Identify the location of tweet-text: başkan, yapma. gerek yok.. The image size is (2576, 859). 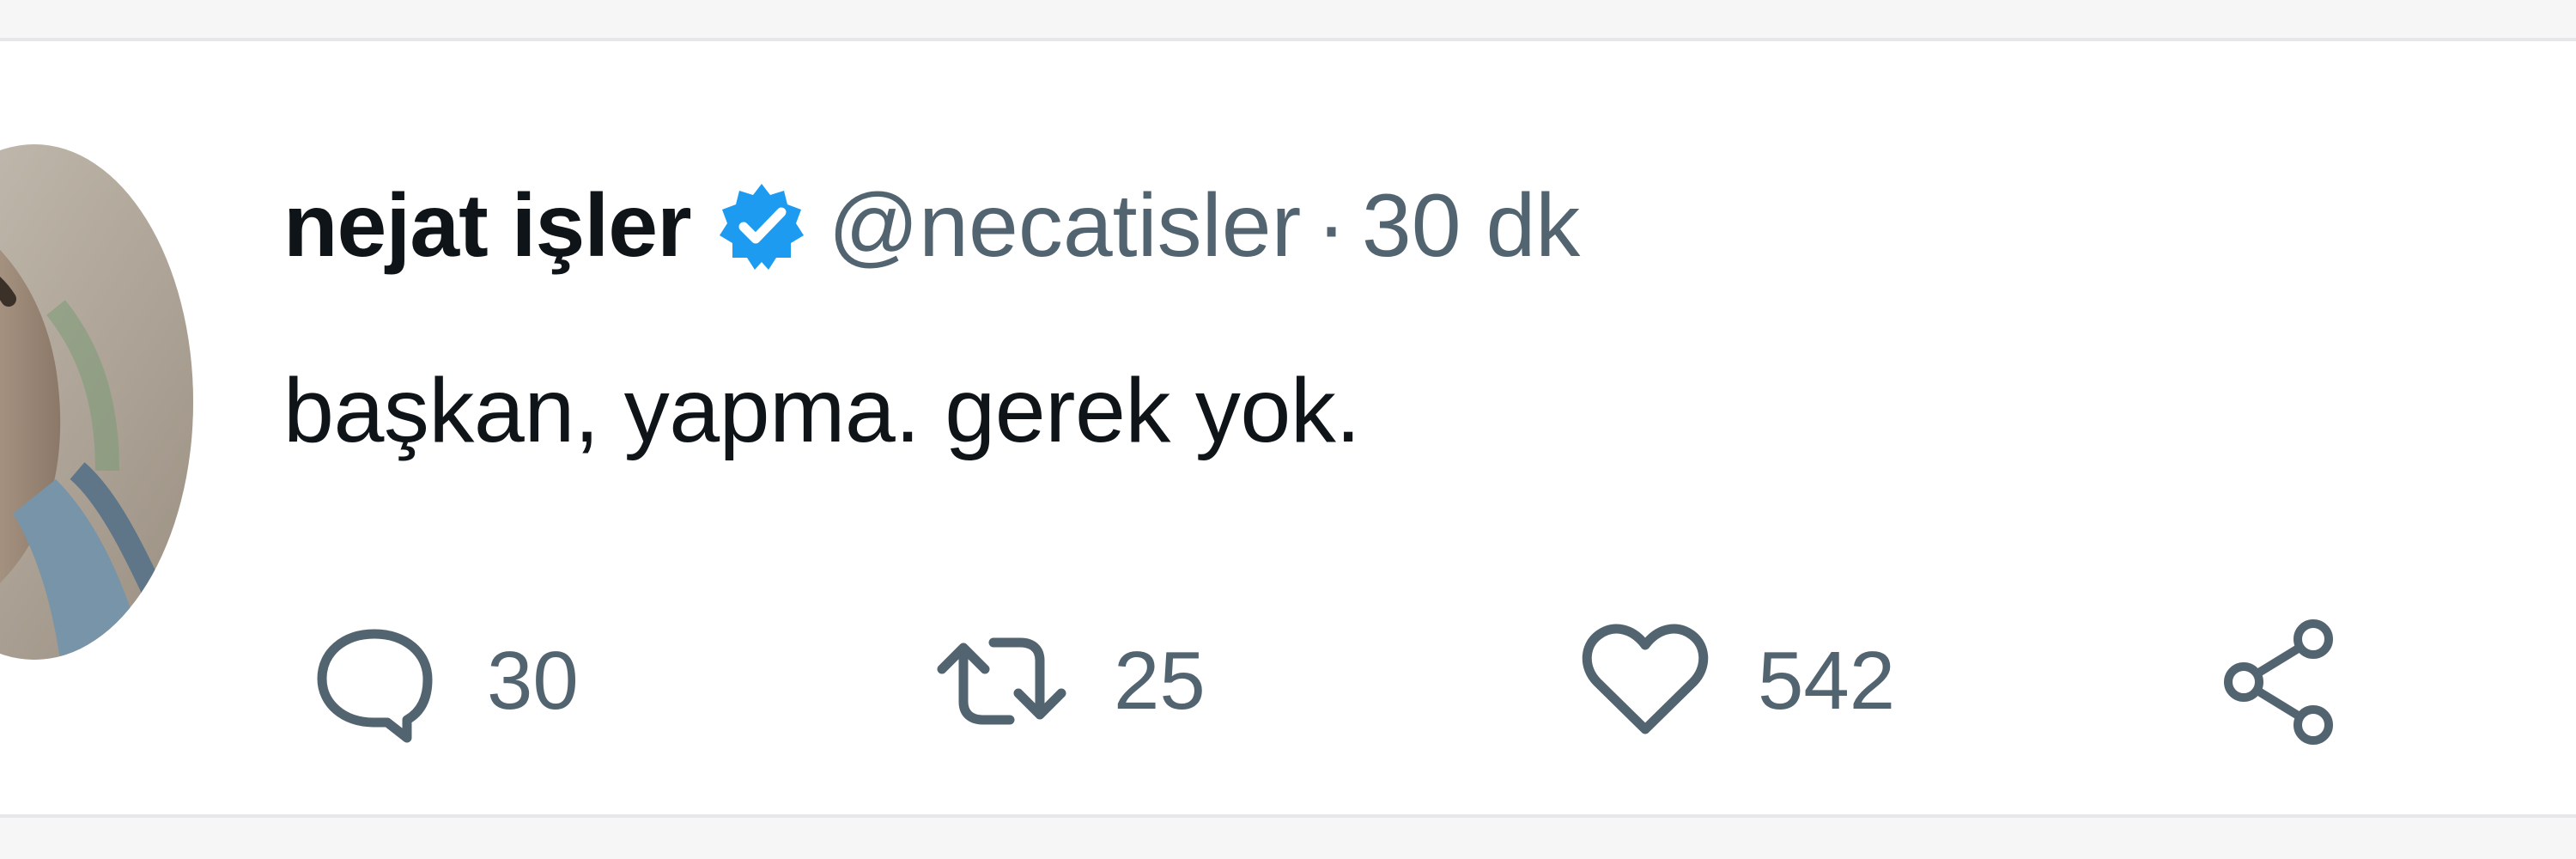
(822, 411).